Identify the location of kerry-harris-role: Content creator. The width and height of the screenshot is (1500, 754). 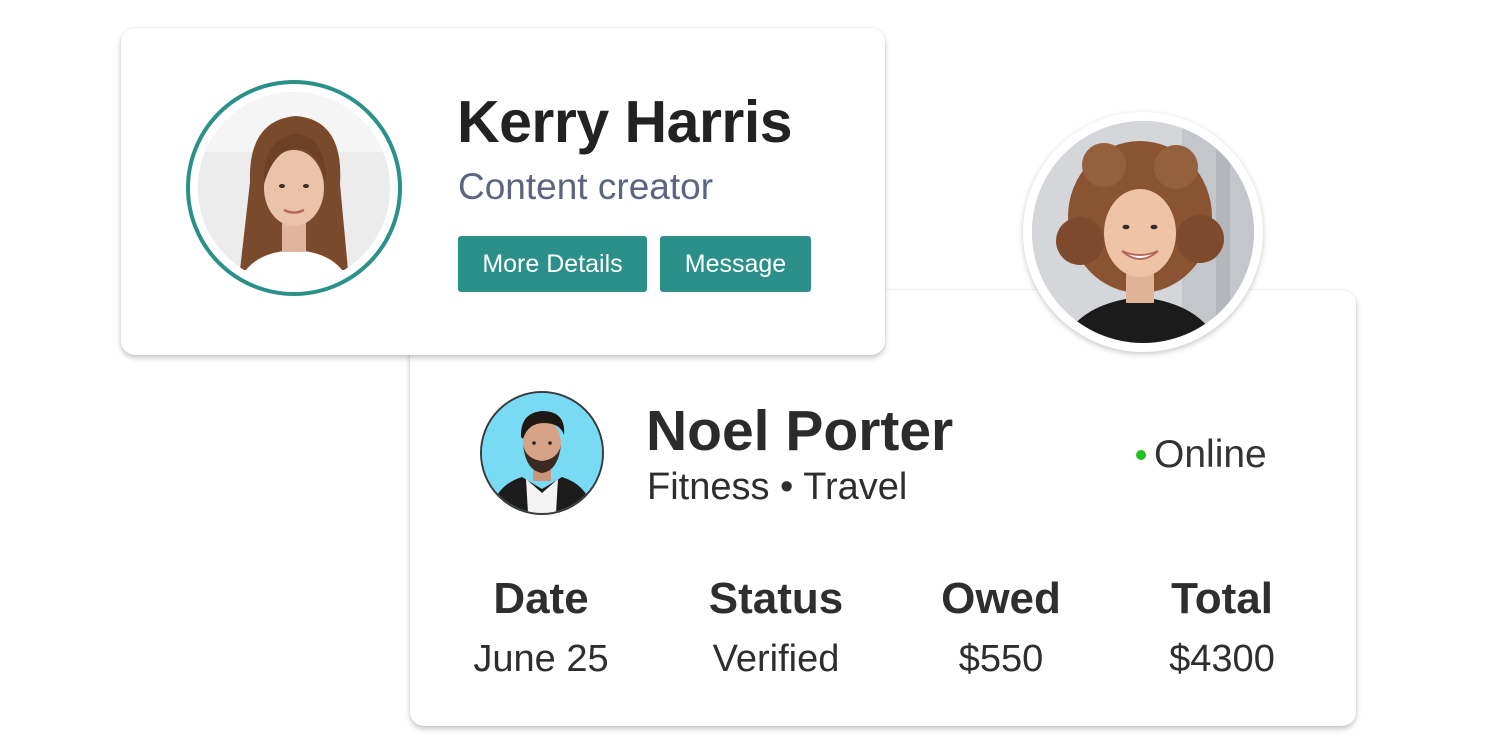
(586, 186).